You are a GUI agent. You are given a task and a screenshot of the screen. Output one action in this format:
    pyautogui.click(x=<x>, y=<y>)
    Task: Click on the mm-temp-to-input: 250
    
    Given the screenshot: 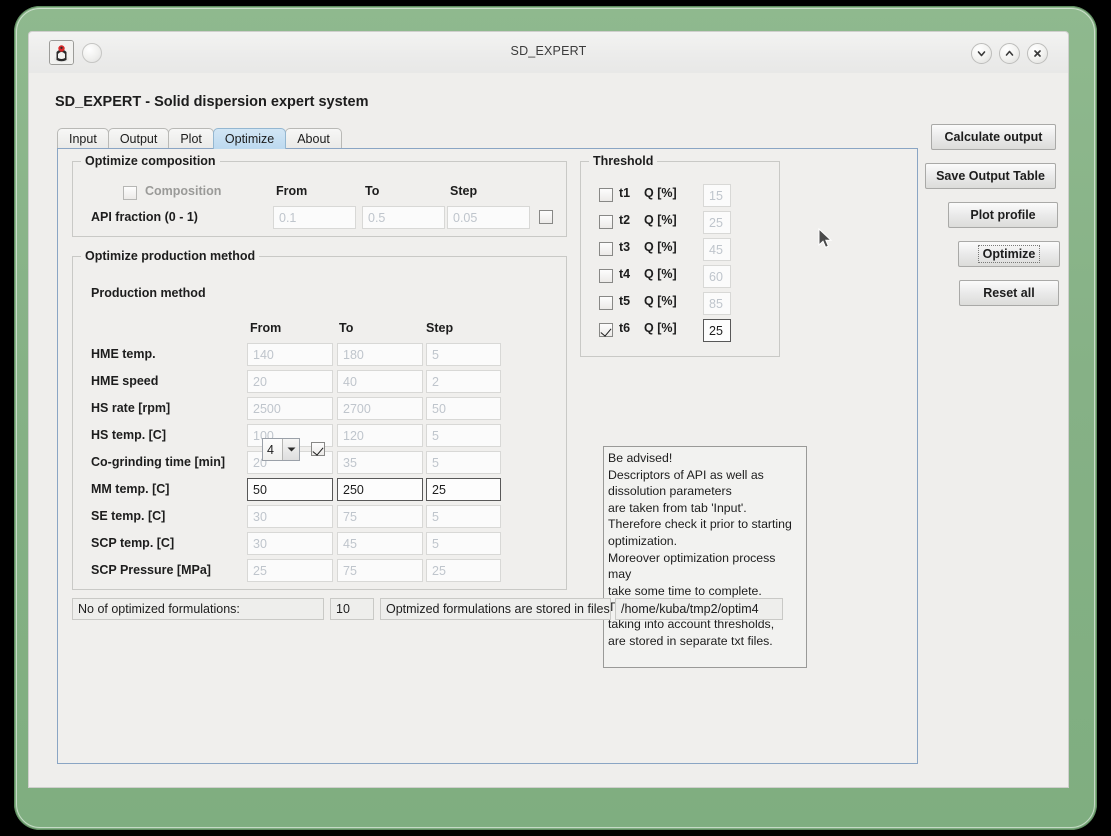 What is the action you would take?
    pyautogui.click(x=380, y=489)
    